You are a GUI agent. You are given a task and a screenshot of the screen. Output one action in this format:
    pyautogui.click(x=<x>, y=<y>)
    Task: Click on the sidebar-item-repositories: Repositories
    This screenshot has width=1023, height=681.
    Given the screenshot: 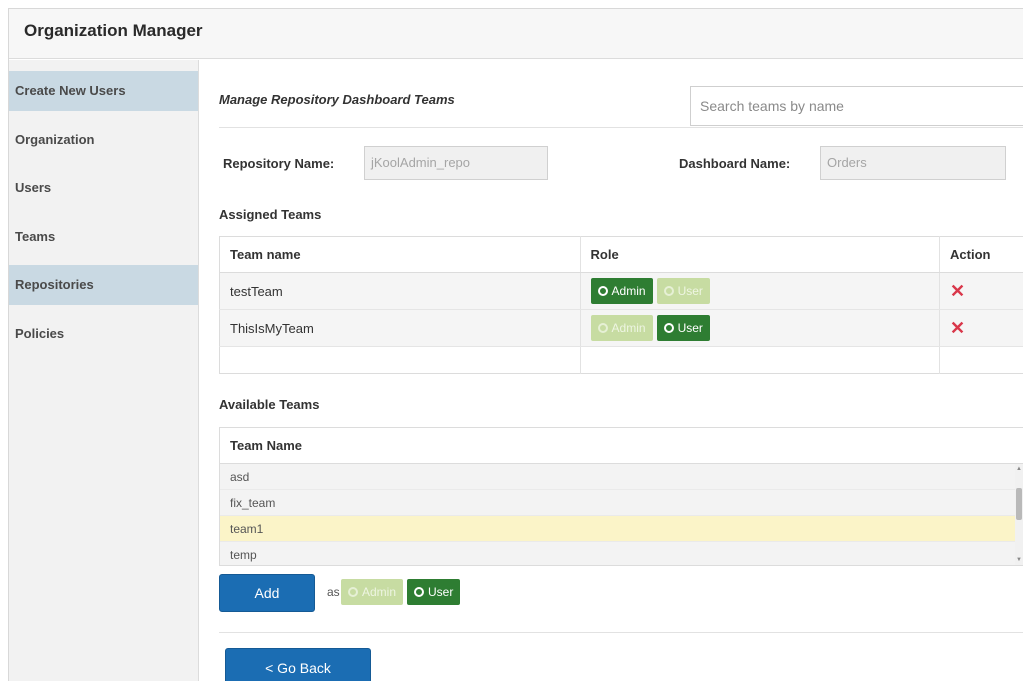 What is the action you would take?
    pyautogui.click(x=103, y=285)
    